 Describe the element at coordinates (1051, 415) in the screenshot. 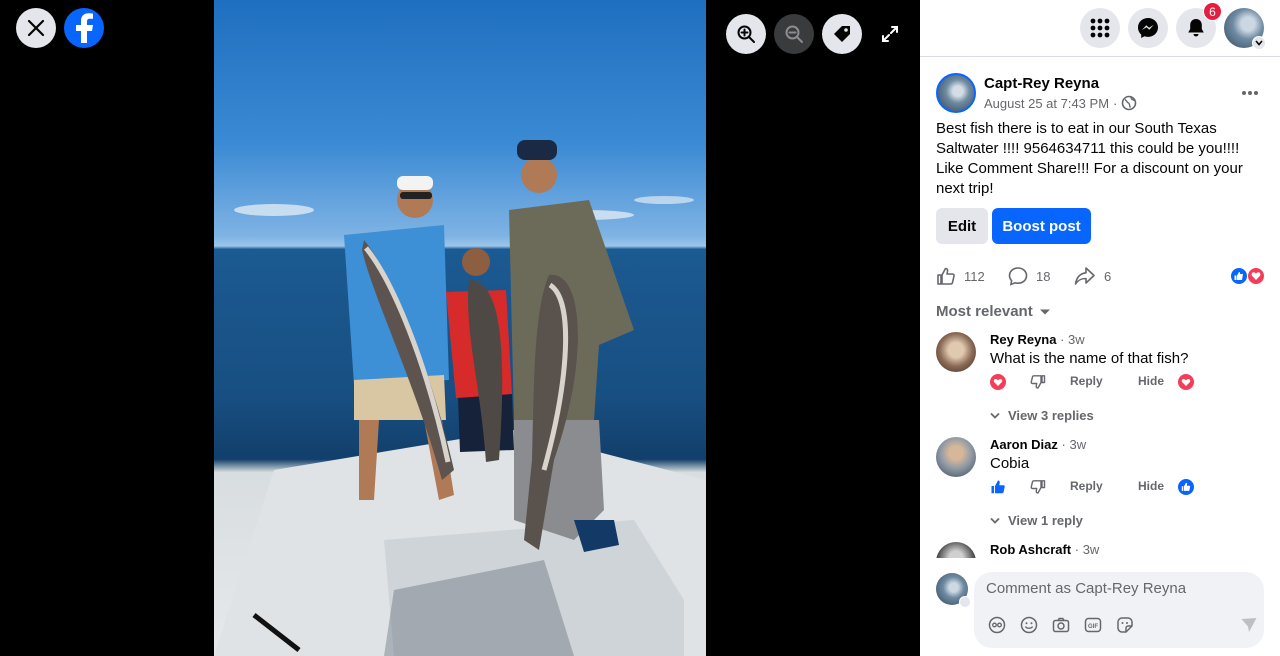

I see `view-replies-label: View 3 replies` at that location.